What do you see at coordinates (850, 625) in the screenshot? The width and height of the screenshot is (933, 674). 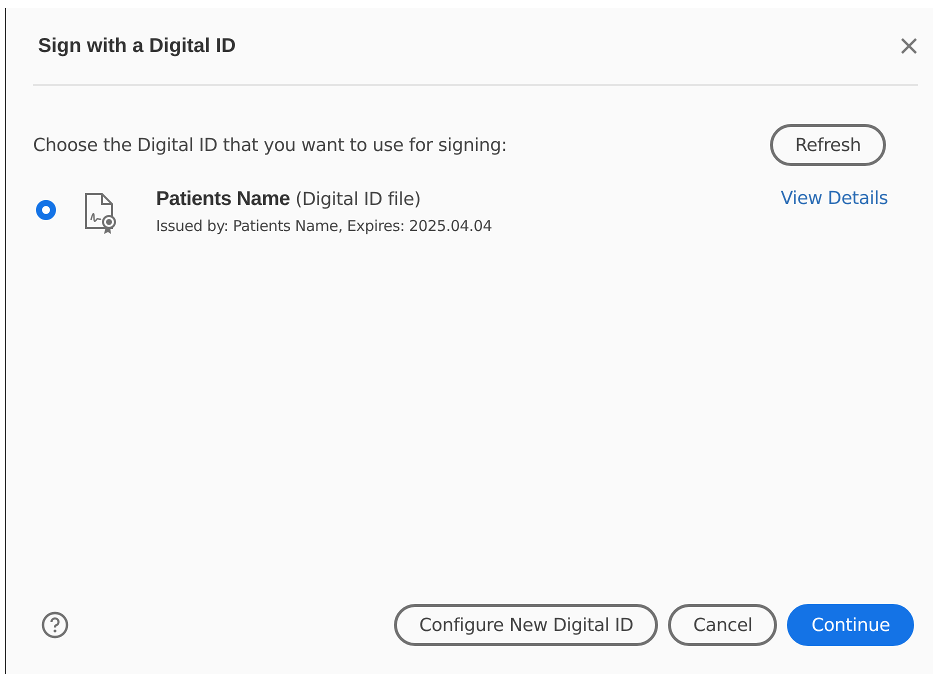 I see `primary-button: Continue` at bounding box center [850, 625].